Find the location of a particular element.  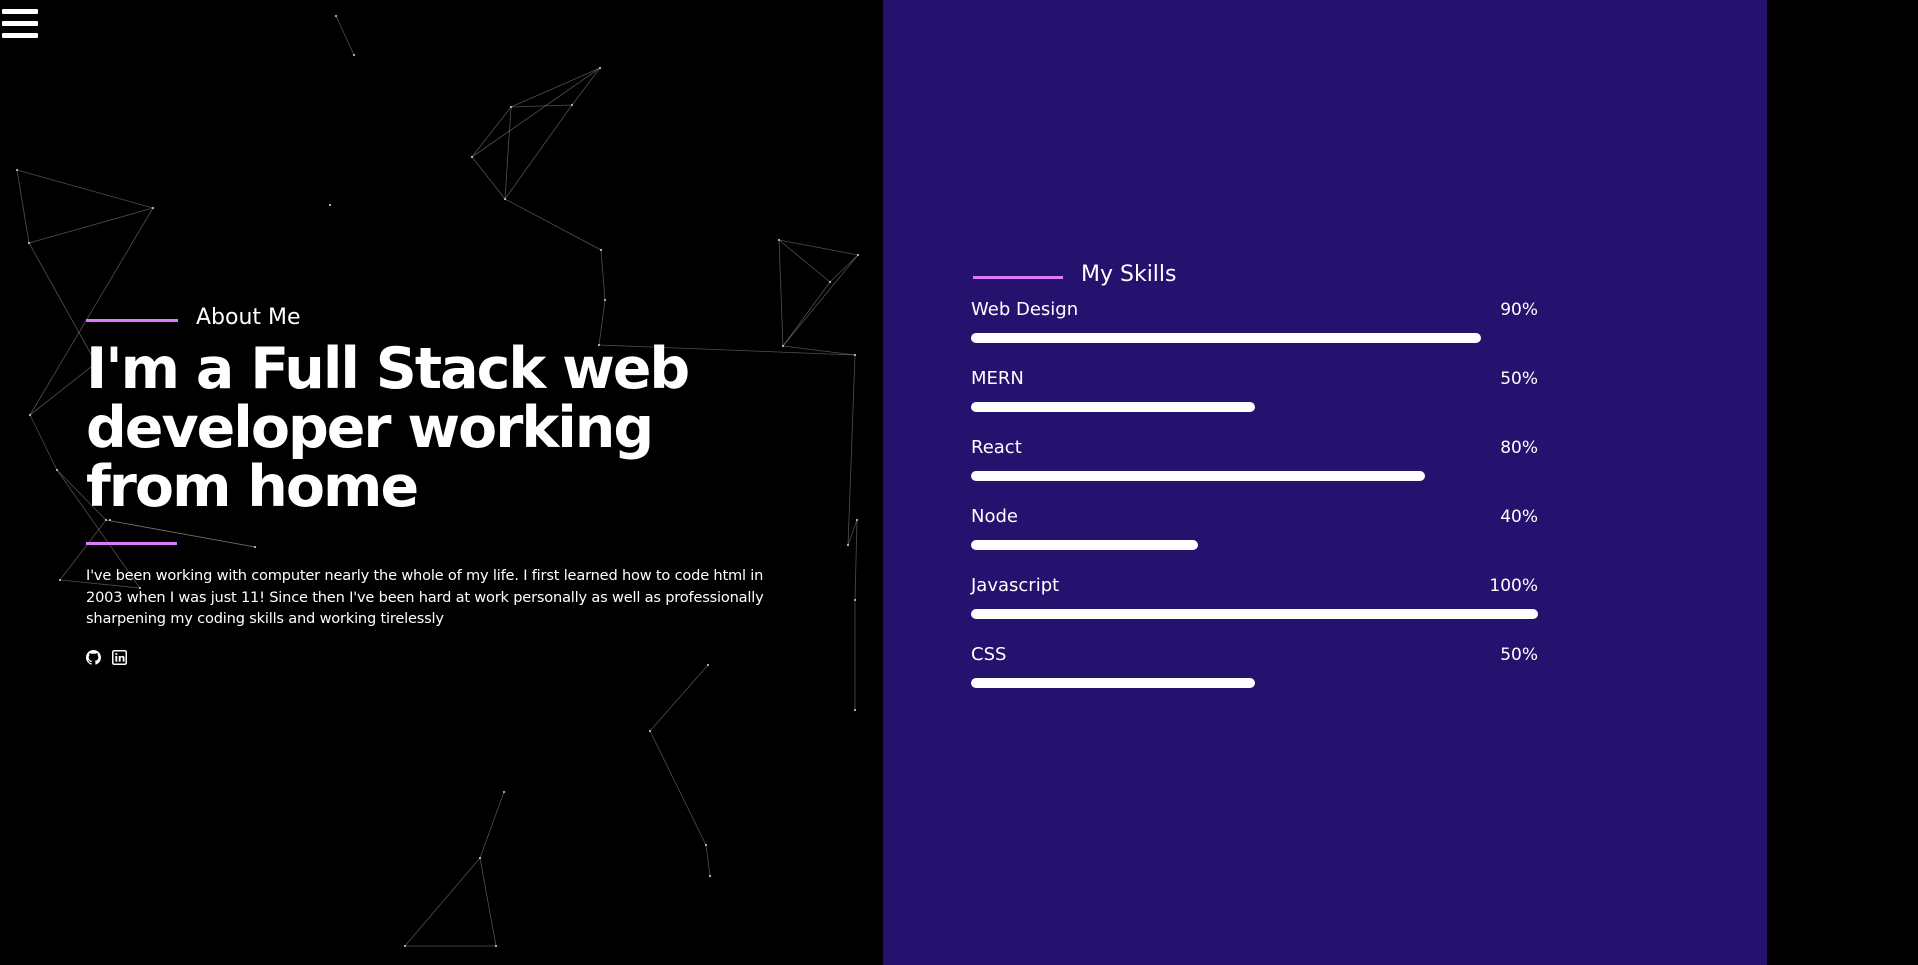

skill-item: MERN 50% is located at coordinates (1254, 401).